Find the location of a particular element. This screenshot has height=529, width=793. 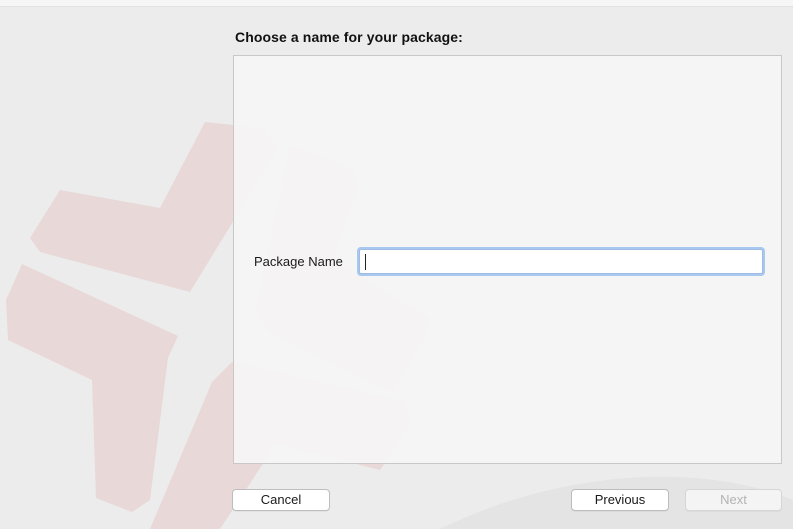

page-heading: Choose a name for your package: is located at coordinates (349, 37).